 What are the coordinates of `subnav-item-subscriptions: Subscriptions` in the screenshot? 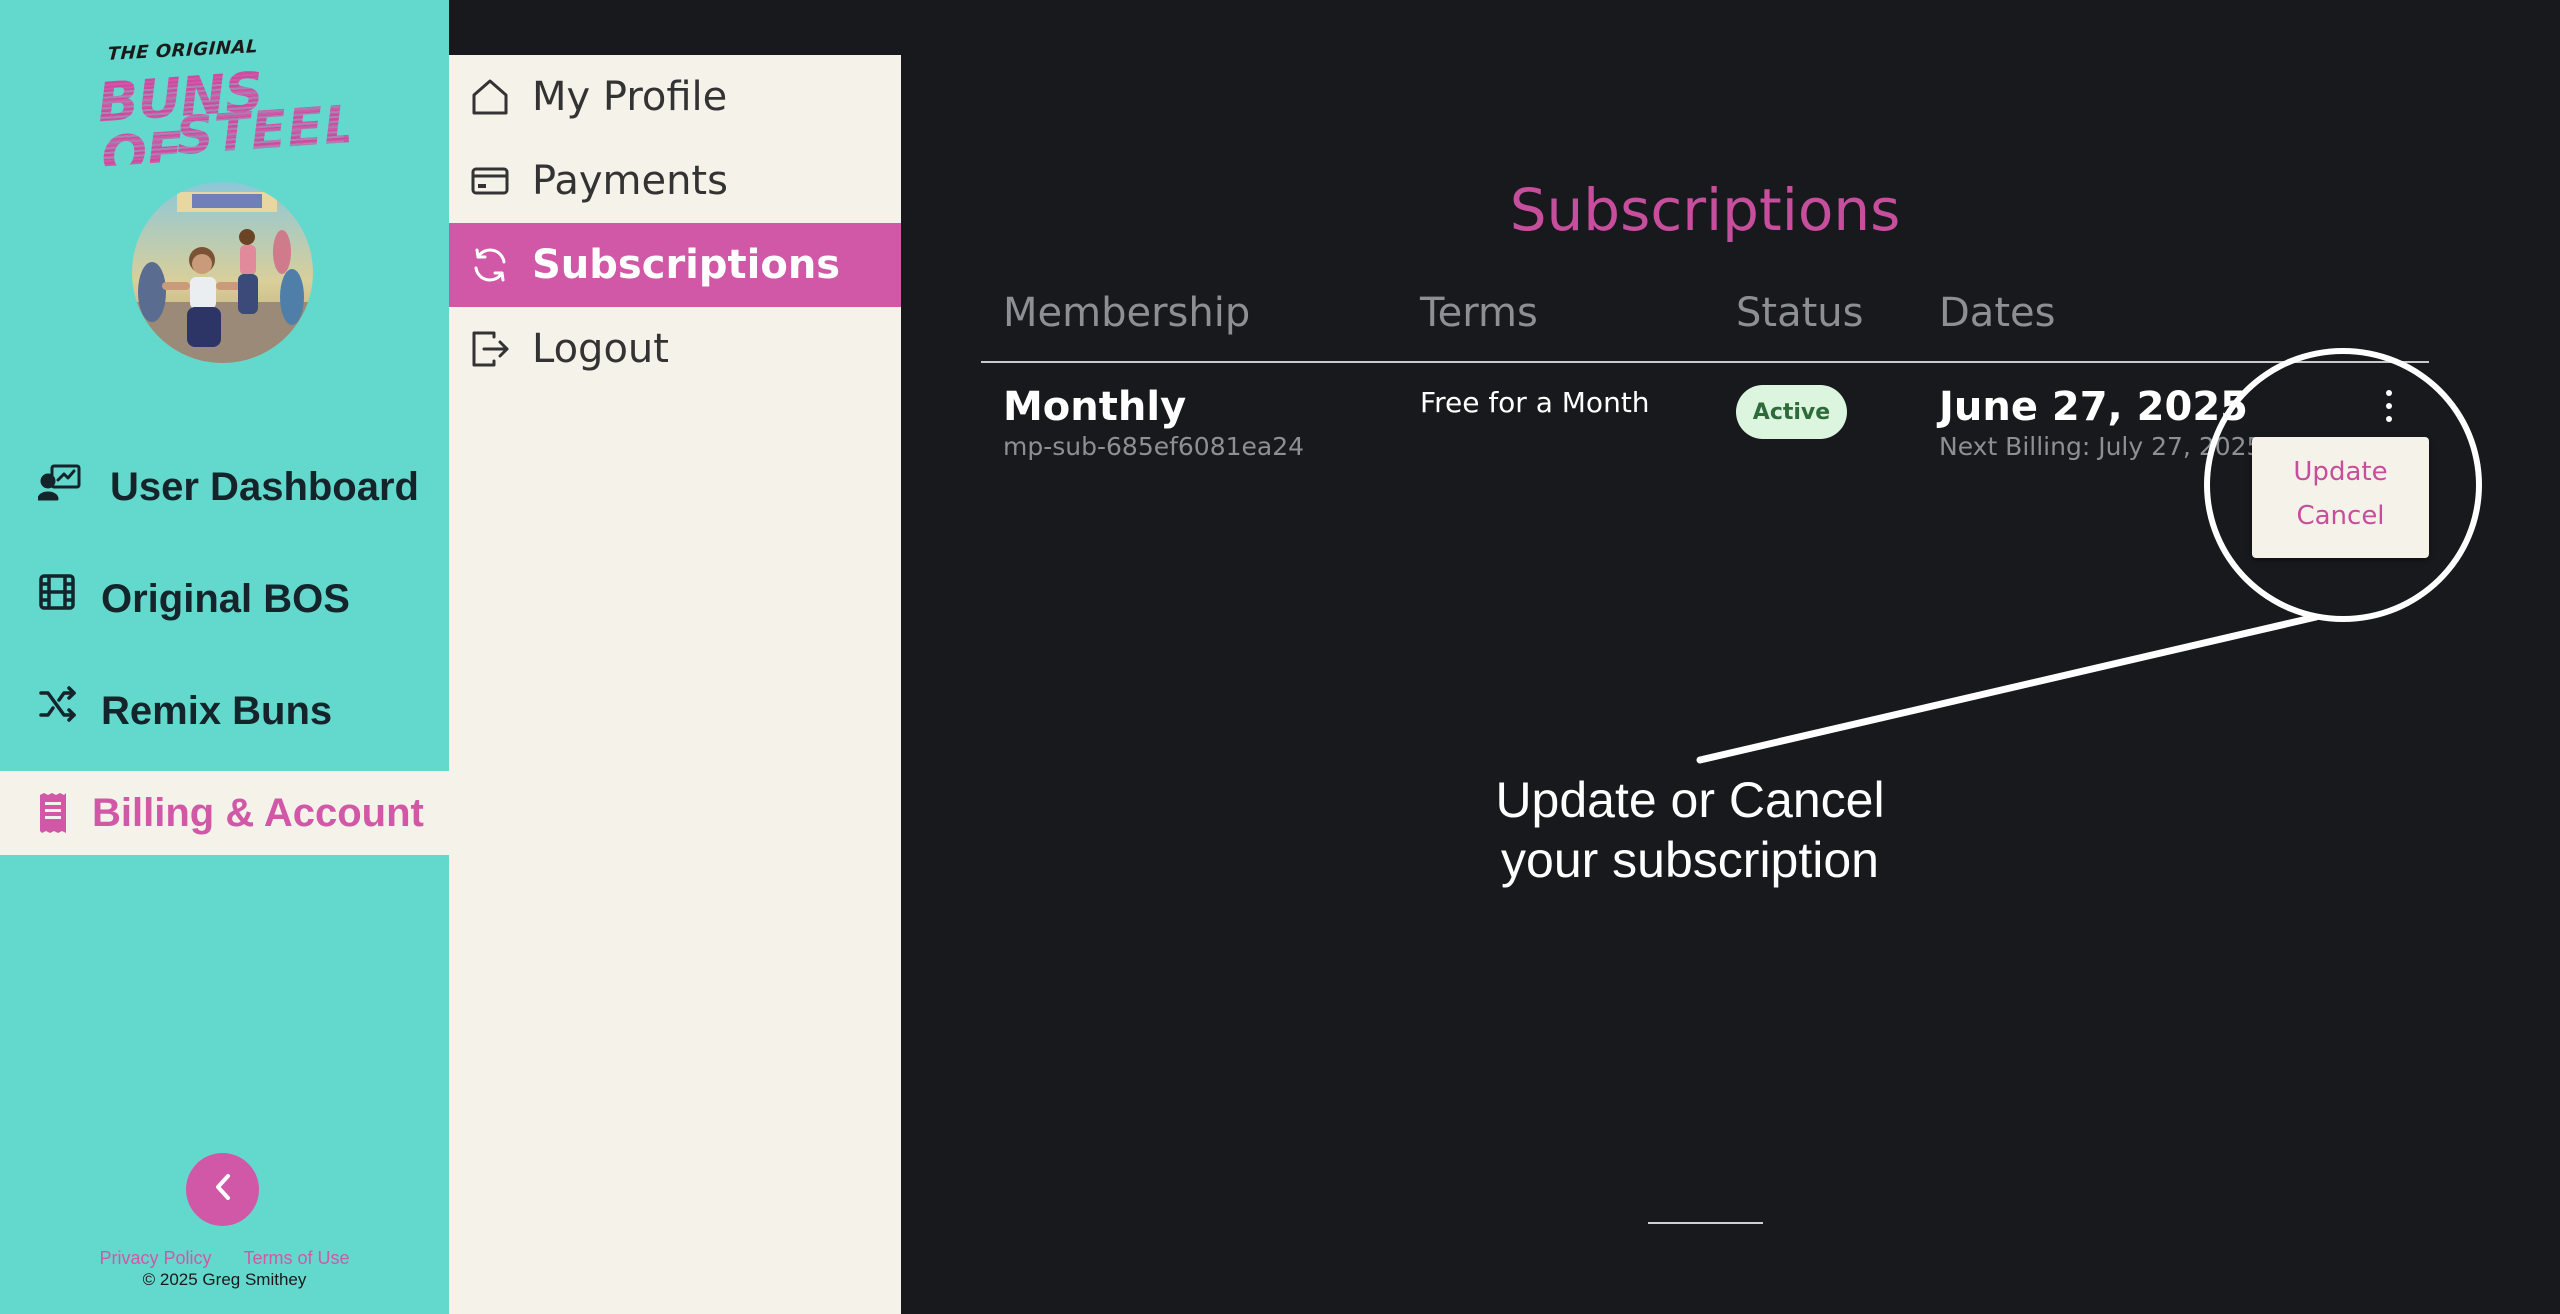 It's located at (675, 265).